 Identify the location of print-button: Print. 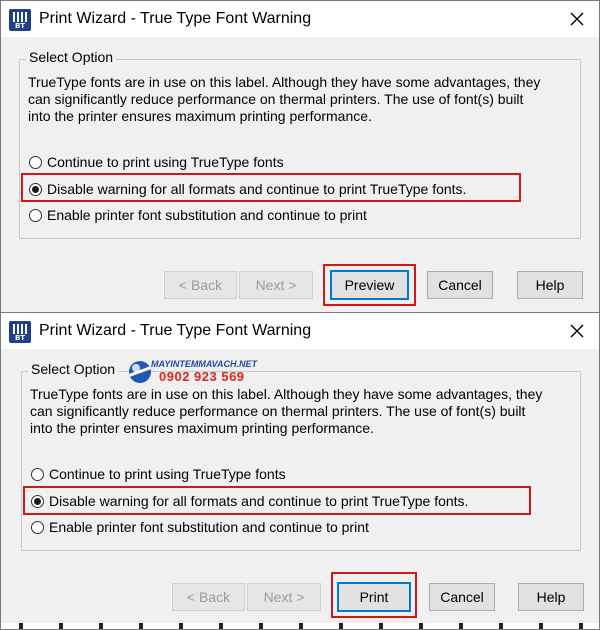
(374, 597).